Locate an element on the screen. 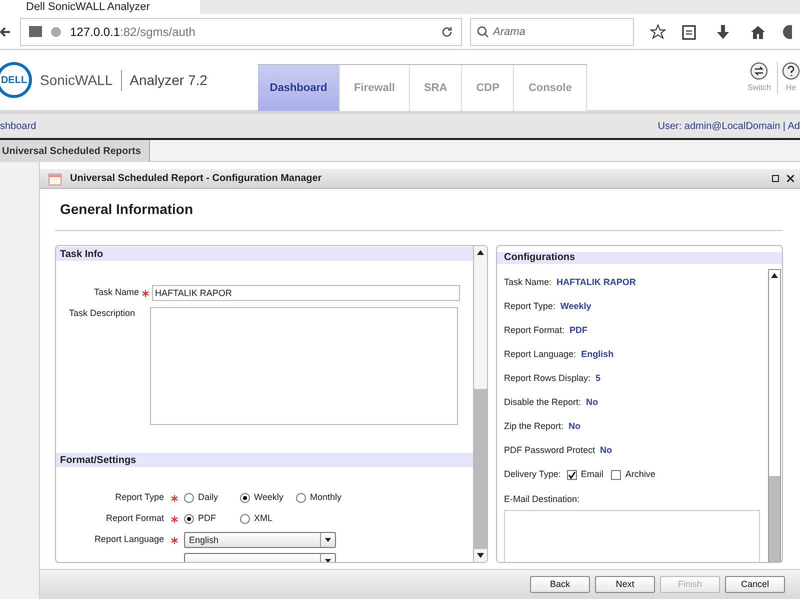  config-label: Task Name: is located at coordinates (528, 283).